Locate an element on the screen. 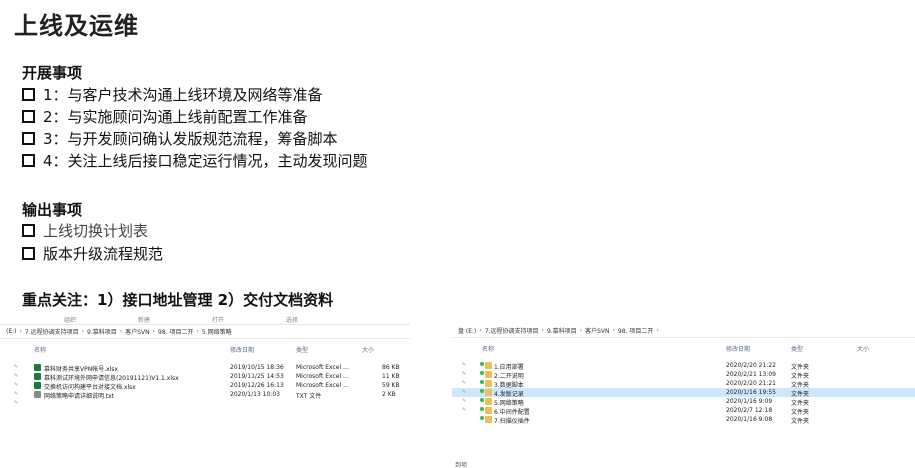  output-item-1: 上线切换计划表 is located at coordinates (85, 230).